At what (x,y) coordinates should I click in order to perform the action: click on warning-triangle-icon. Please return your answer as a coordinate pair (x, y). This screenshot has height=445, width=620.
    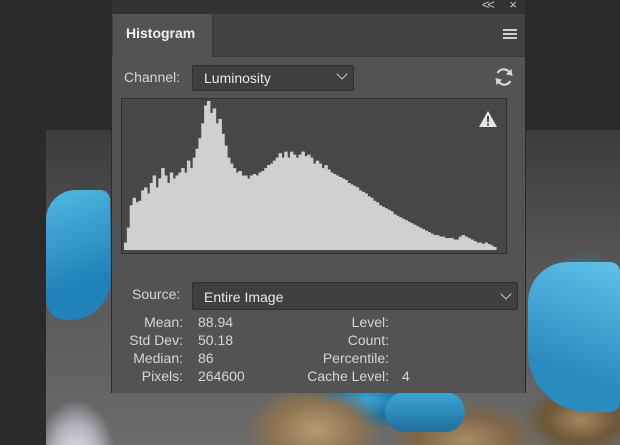
    Looking at the image, I should click on (488, 119).